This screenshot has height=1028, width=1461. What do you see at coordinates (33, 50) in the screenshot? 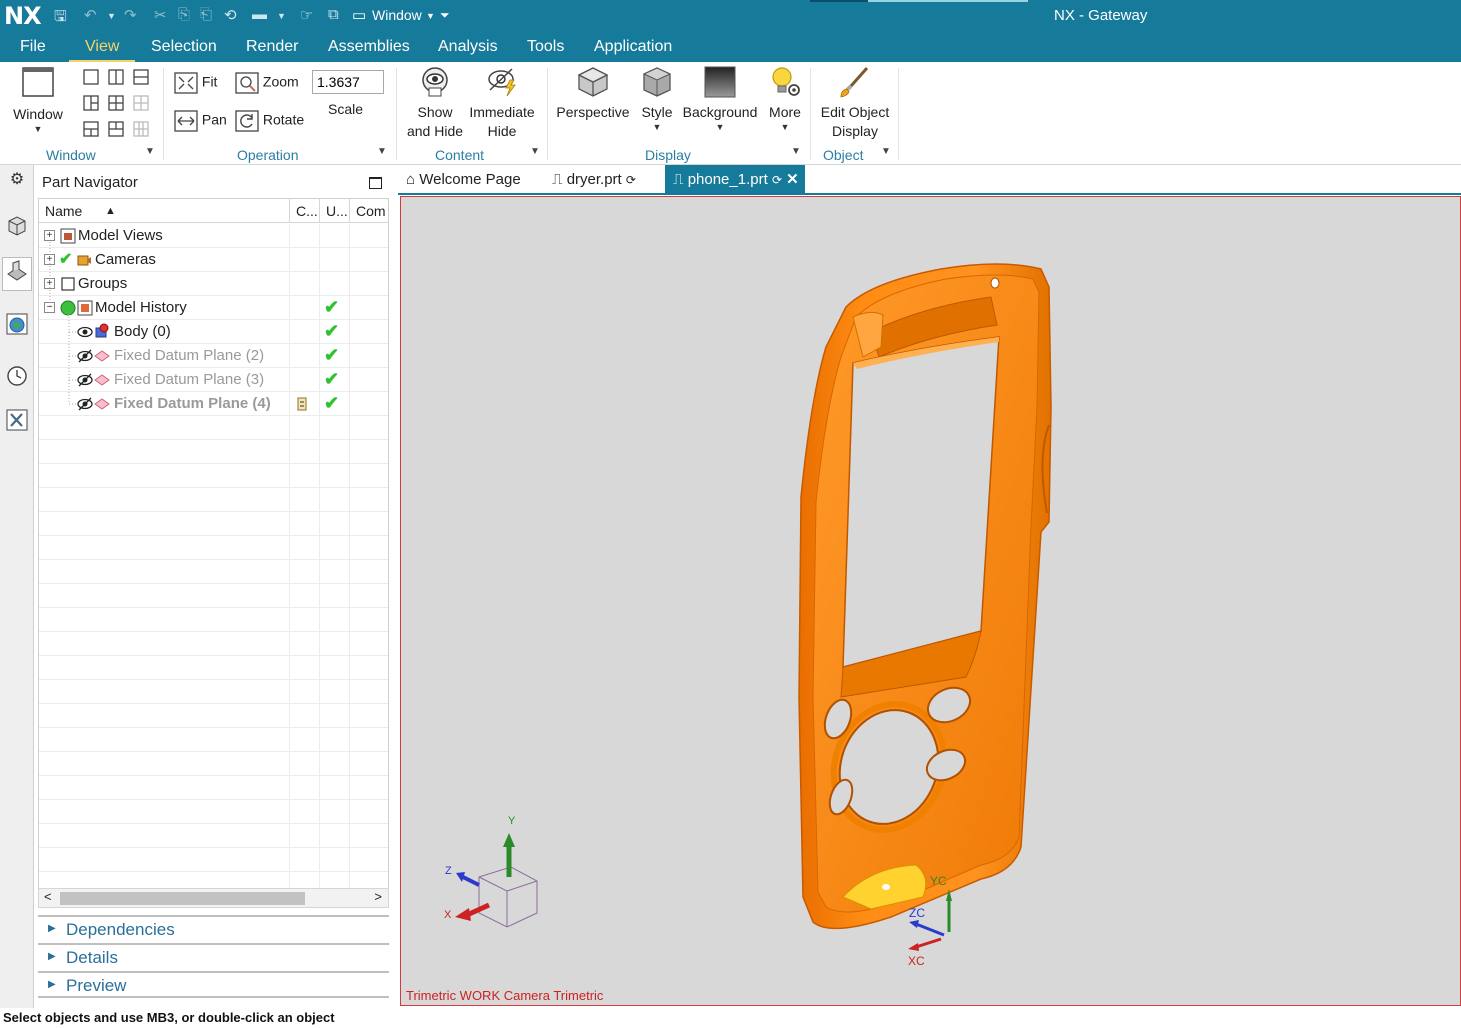
I see `menu-file: File` at bounding box center [33, 50].